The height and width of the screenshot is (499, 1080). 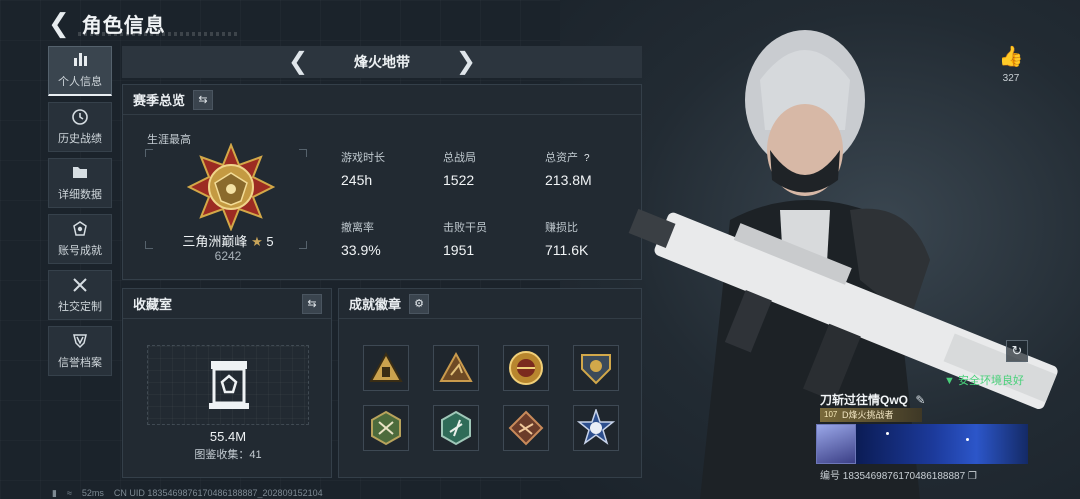 I want to click on emerald-hex-medal-icon, so click(x=456, y=428).